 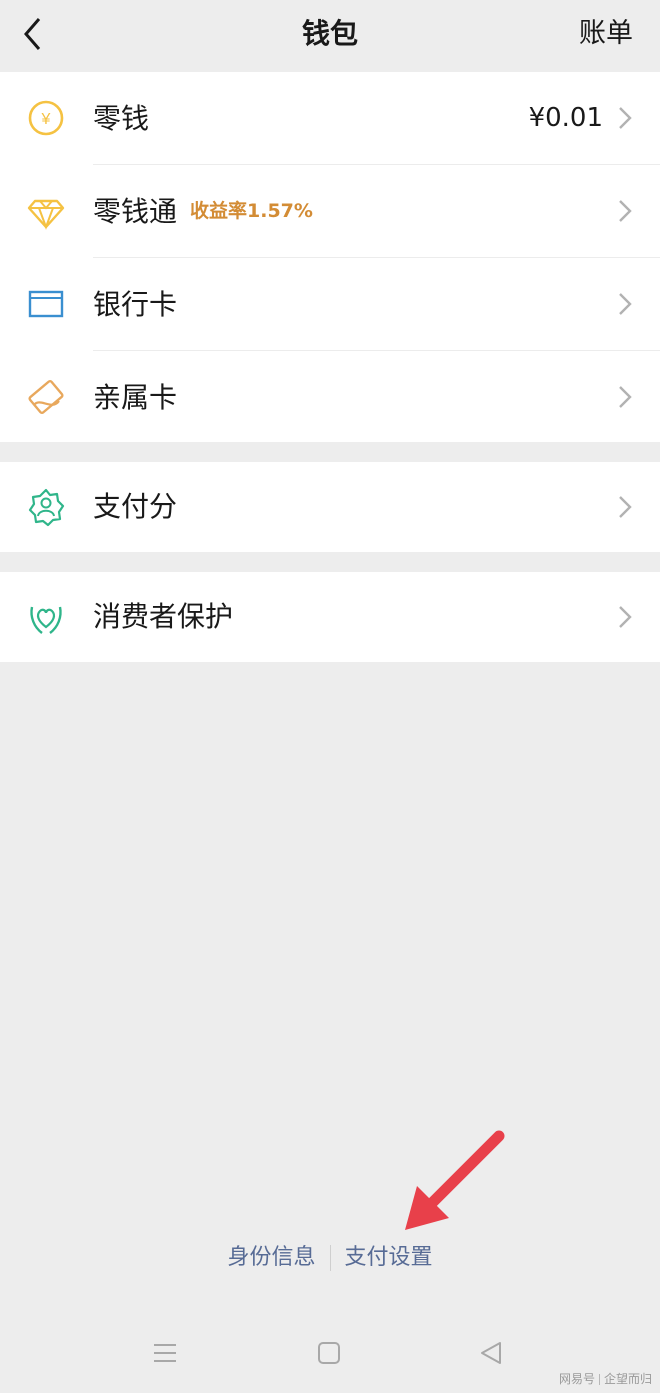 What do you see at coordinates (165, 1353) in the screenshot?
I see `menu-icon` at bounding box center [165, 1353].